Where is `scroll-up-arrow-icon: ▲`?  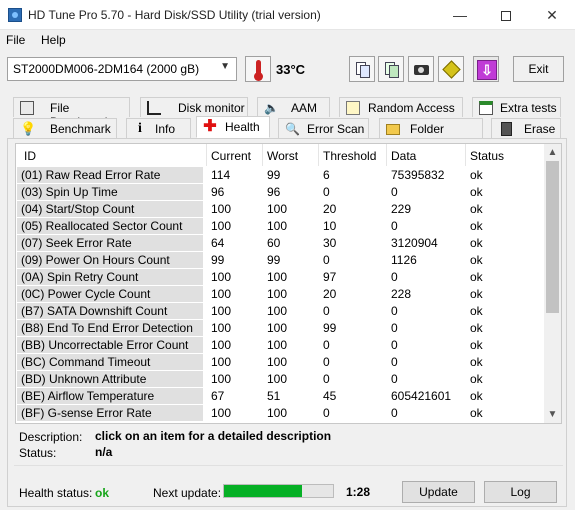
scroll-up-arrow-icon: ▲ is located at coordinates (552, 152).